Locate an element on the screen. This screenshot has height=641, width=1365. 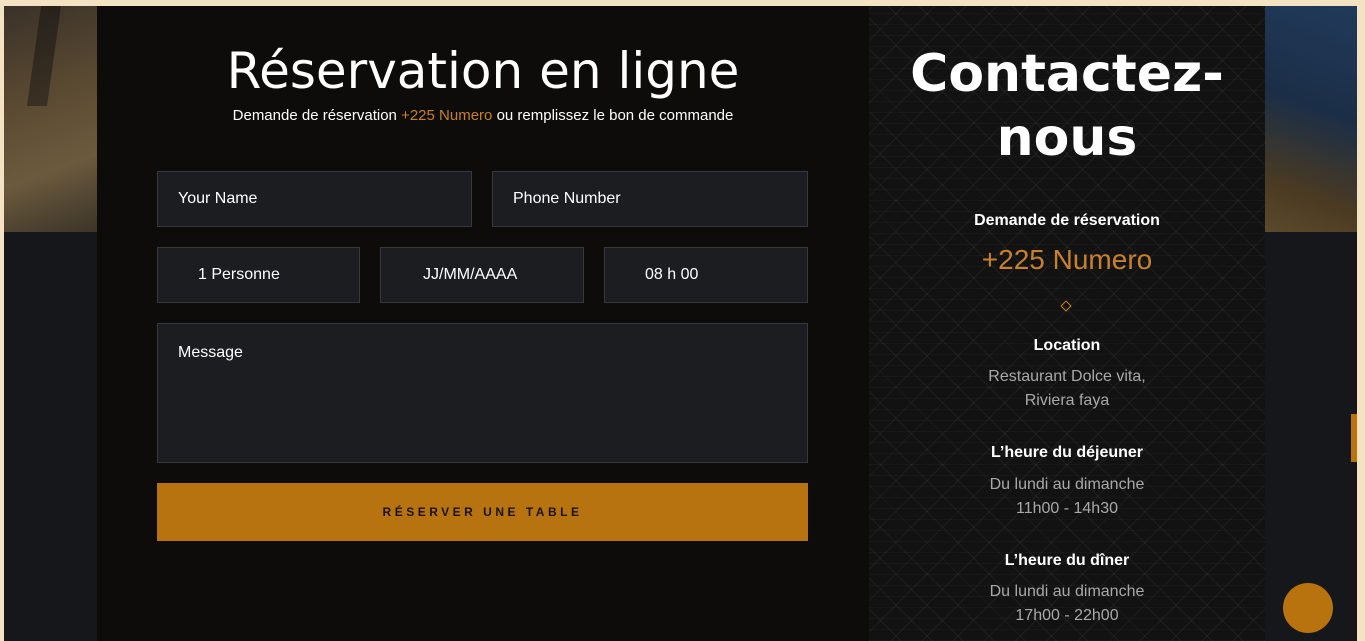
contact-phone-link: +225 Numero is located at coordinates (1067, 260).